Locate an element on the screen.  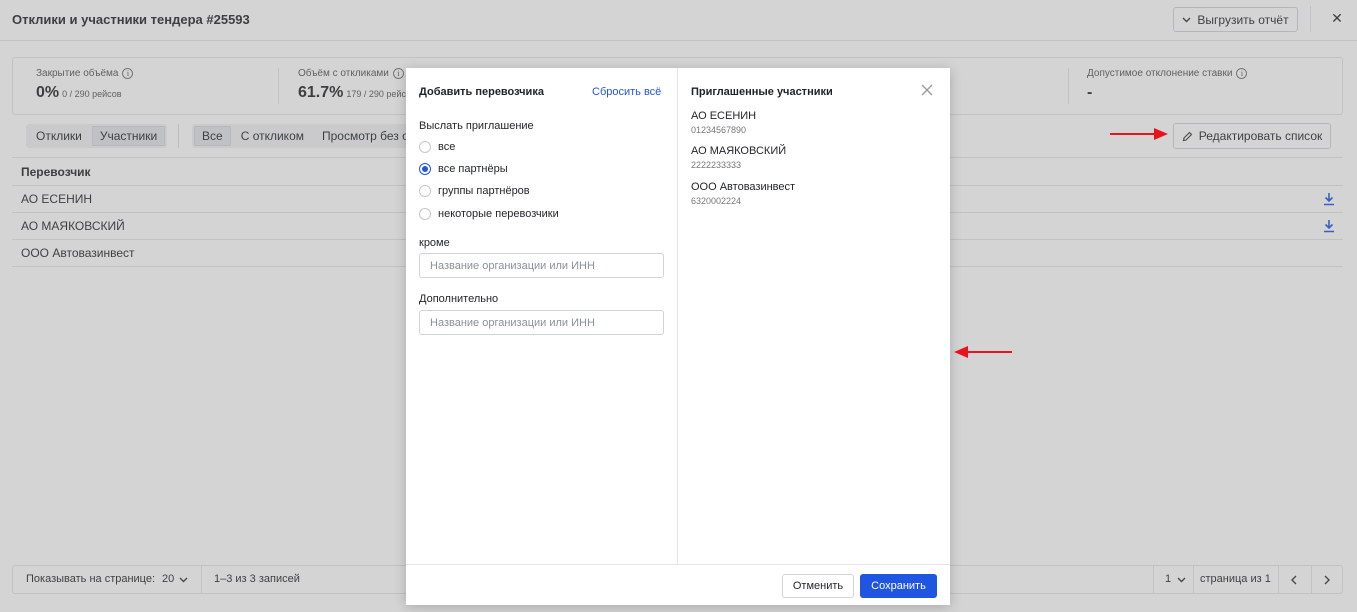
invite-label: Выслать приглашение is located at coordinates (476, 126).